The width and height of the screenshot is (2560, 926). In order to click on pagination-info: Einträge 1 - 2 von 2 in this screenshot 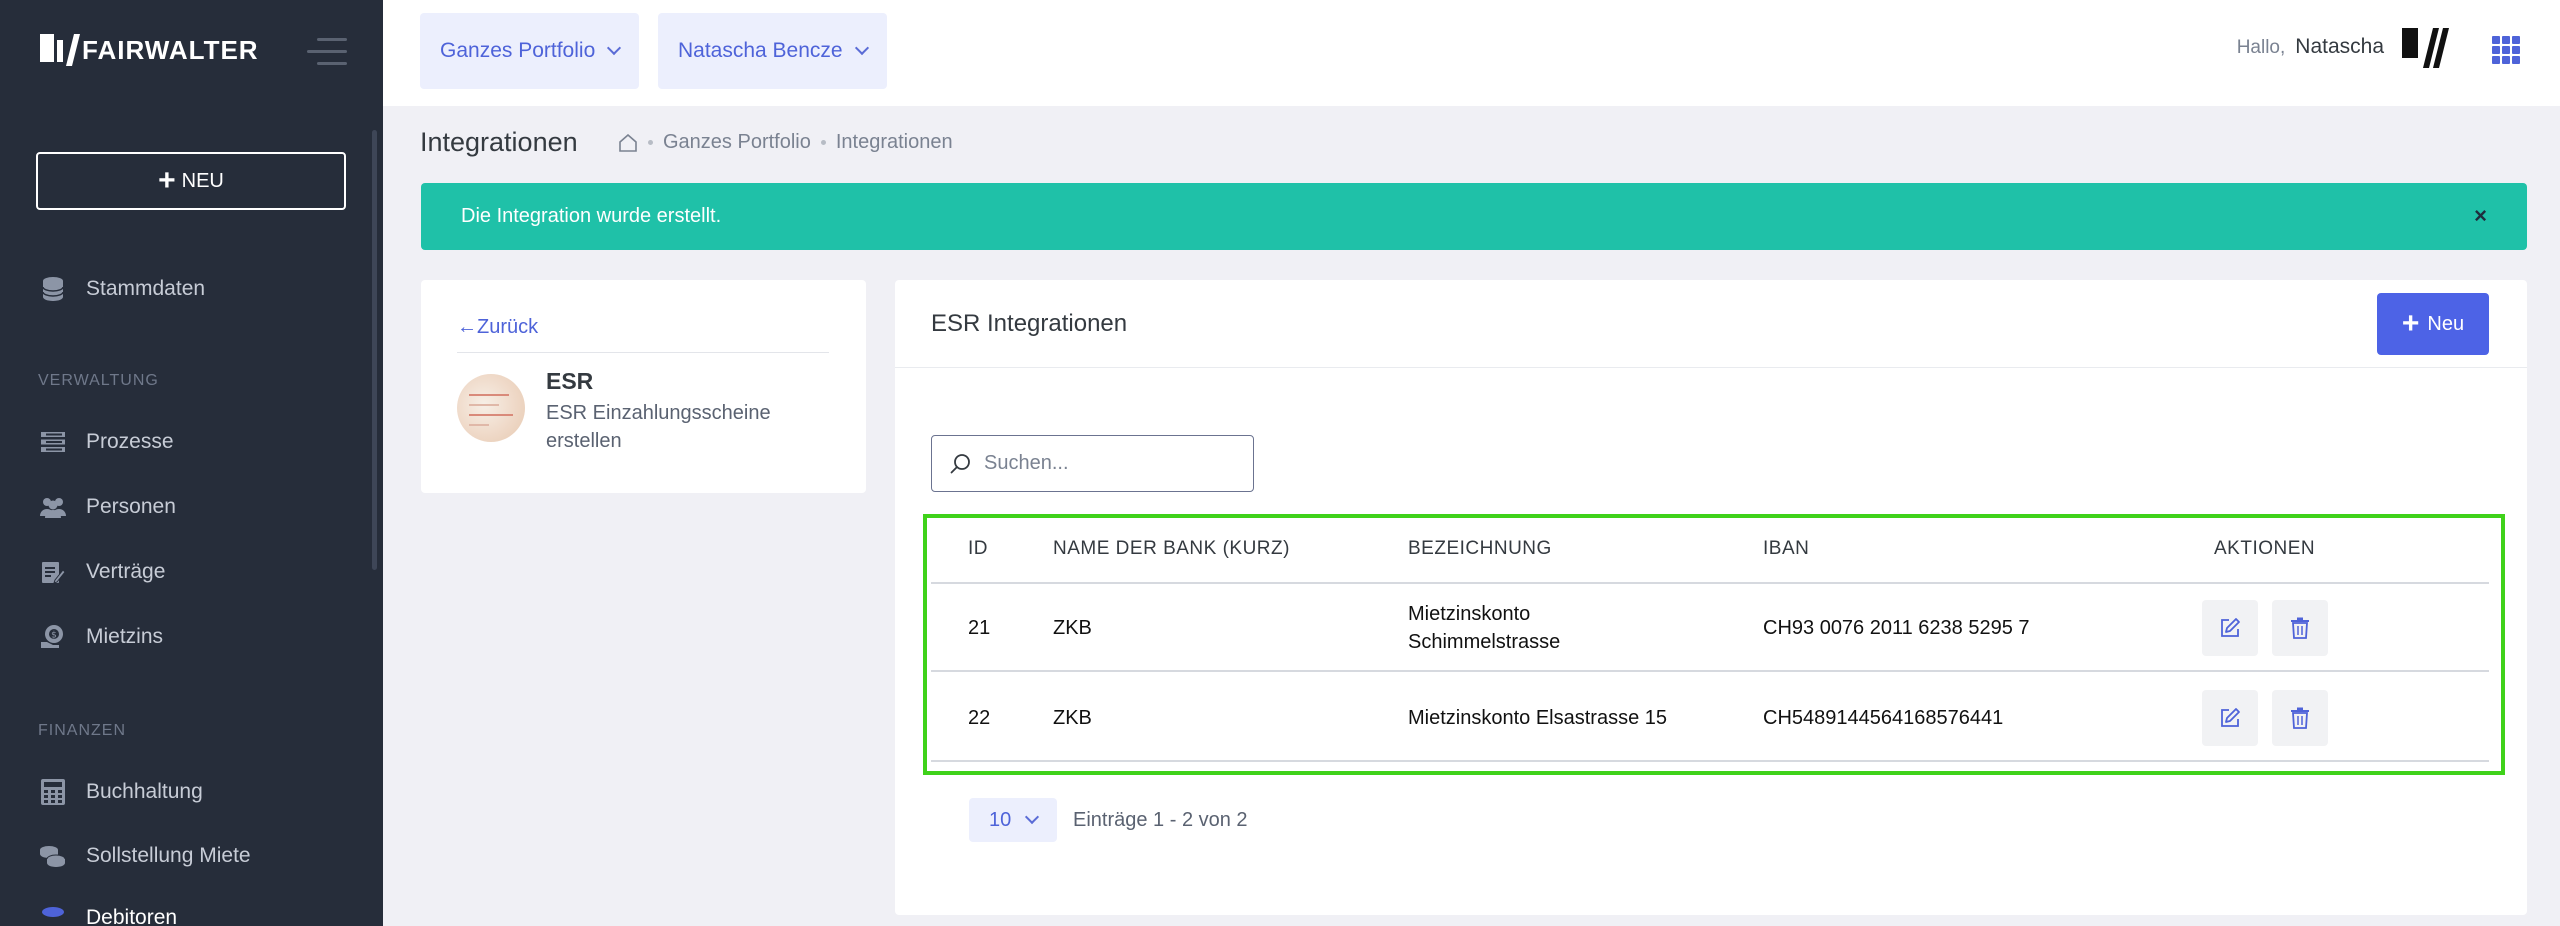, I will do `click(1160, 819)`.